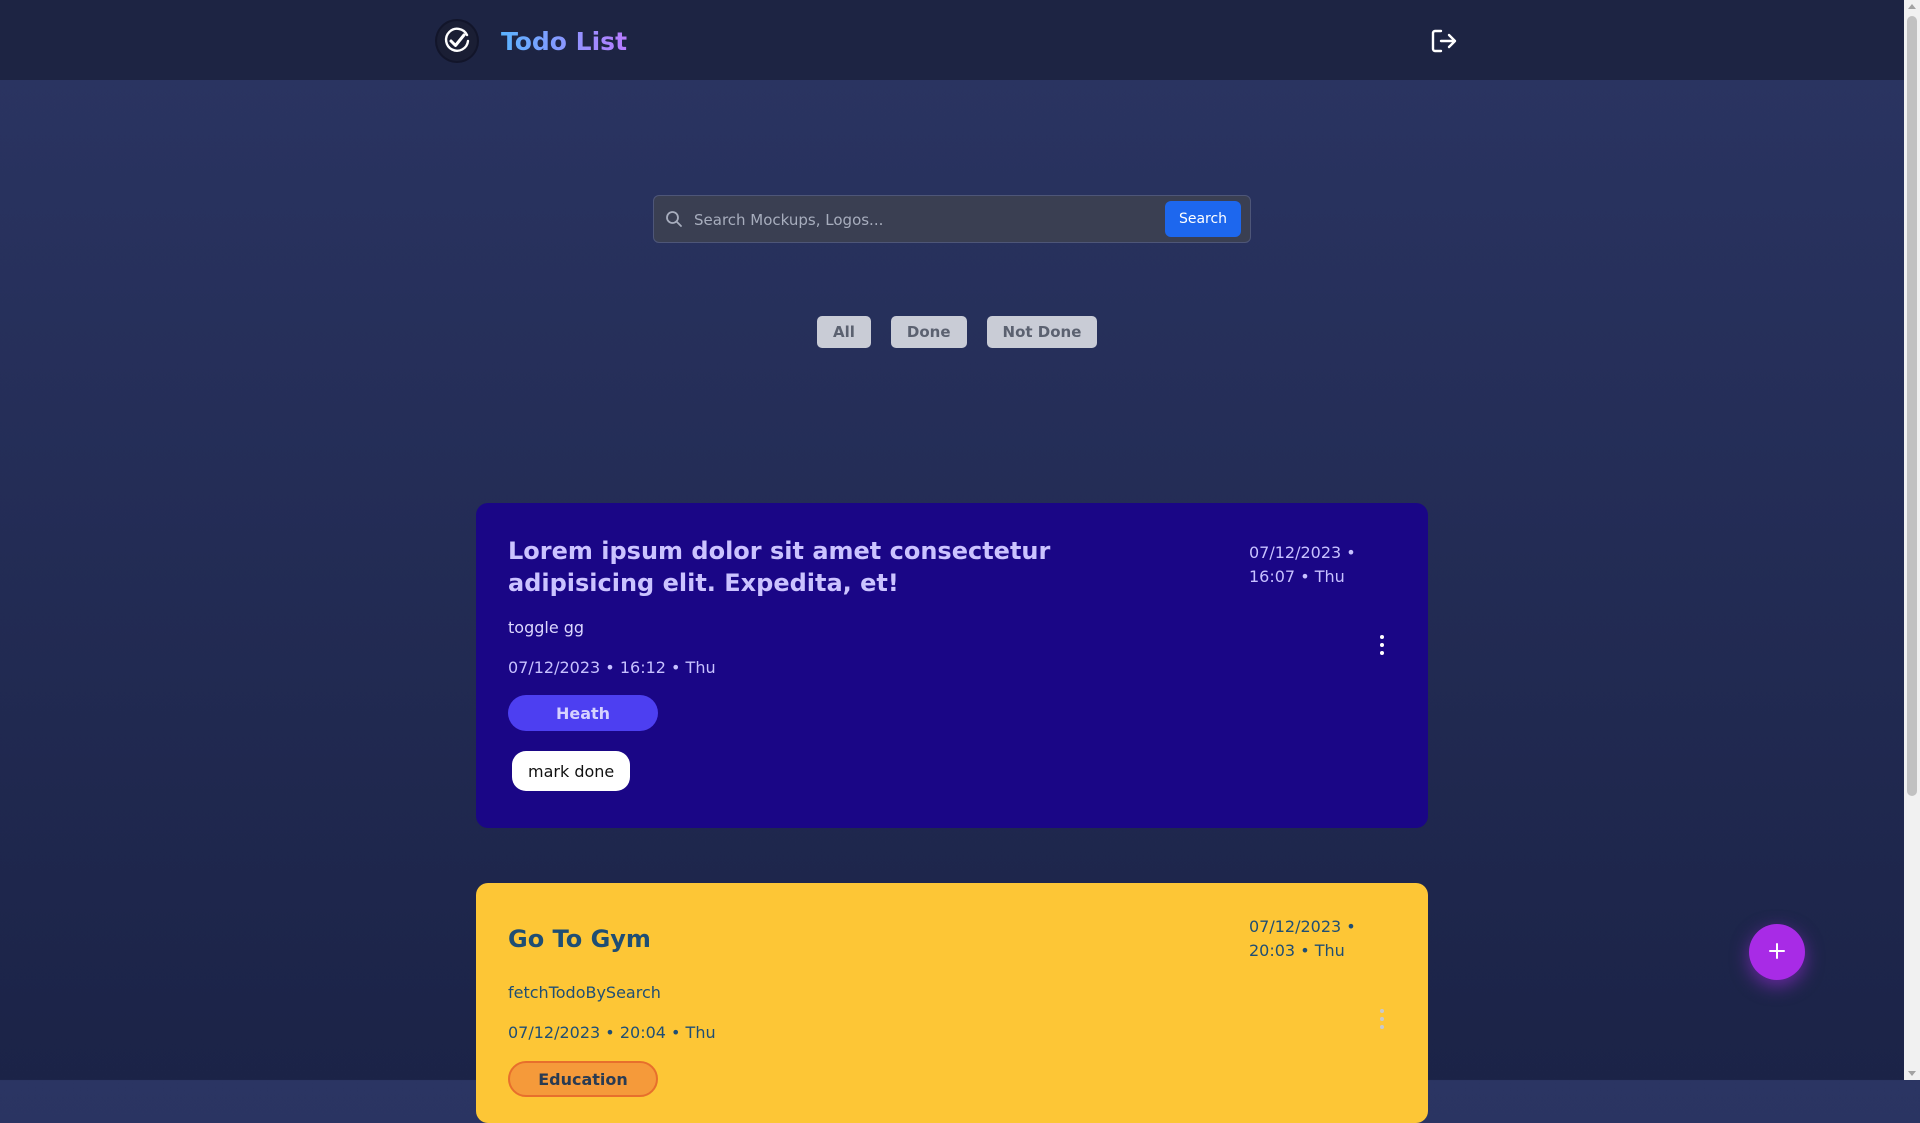 The height and width of the screenshot is (1123, 1920). What do you see at coordinates (1912, 406) in the screenshot?
I see `scroll-thumb` at bounding box center [1912, 406].